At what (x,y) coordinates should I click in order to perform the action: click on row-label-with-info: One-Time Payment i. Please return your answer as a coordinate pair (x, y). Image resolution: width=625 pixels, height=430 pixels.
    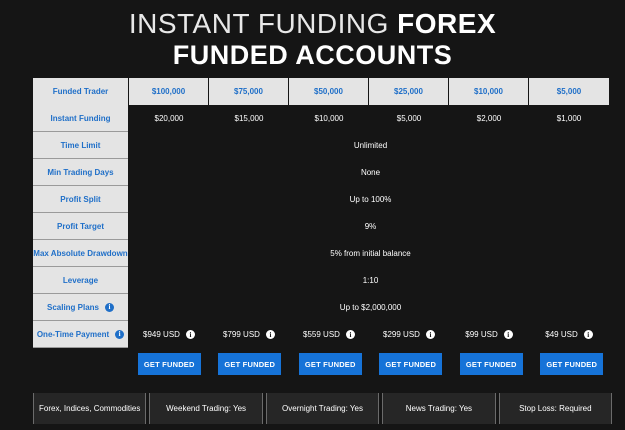
    Looking at the image, I should click on (80, 334).